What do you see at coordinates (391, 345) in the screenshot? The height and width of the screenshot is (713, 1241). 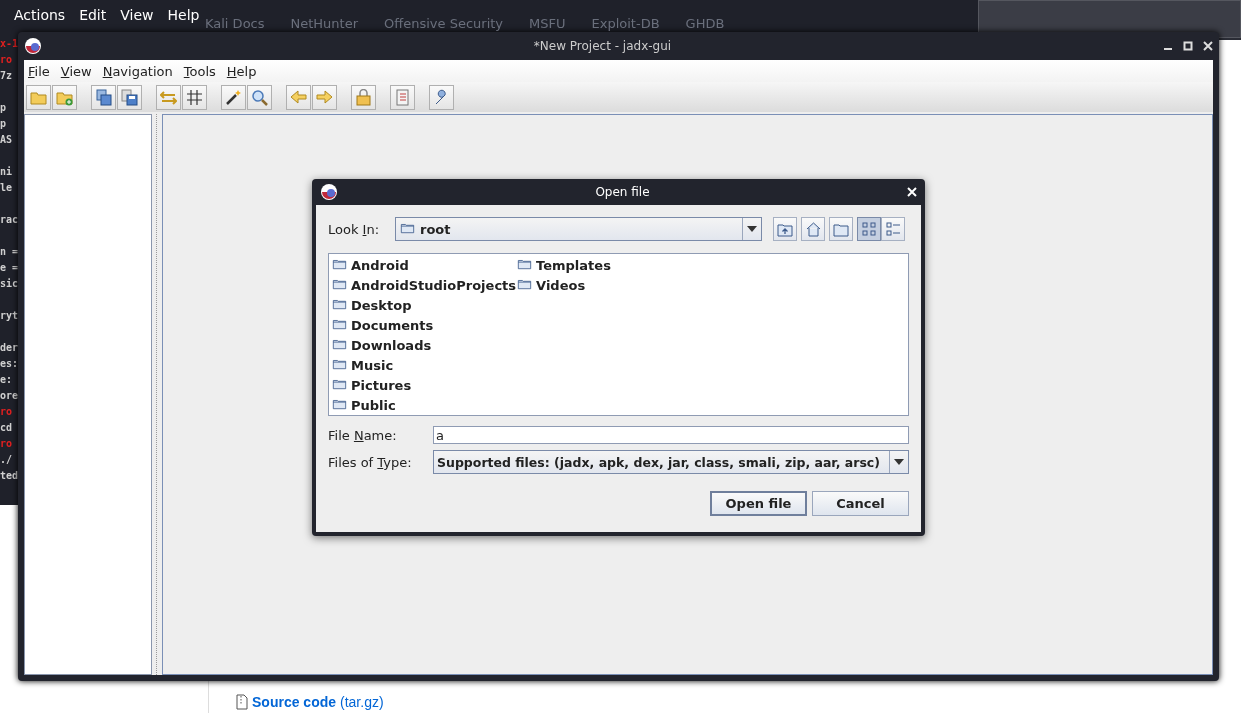 I see `list-item: Downloads` at bounding box center [391, 345].